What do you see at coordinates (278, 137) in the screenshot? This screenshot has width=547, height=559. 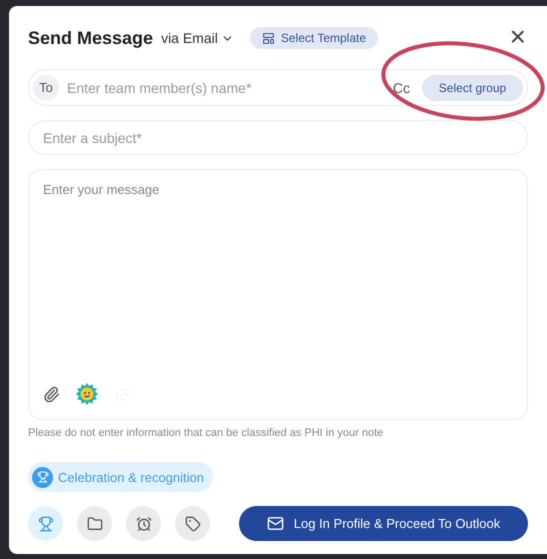 I see `subject-field: Enter a subject*` at bounding box center [278, 137].